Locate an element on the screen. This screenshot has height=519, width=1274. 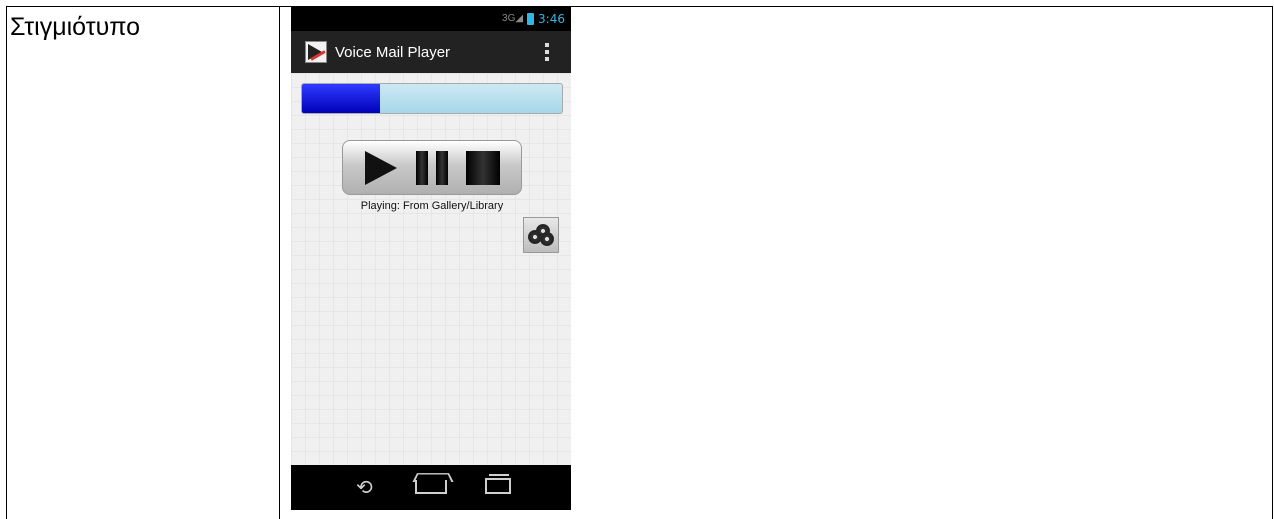
signal-3g-icon: 3G◢ is located at coordinates (513, 18).